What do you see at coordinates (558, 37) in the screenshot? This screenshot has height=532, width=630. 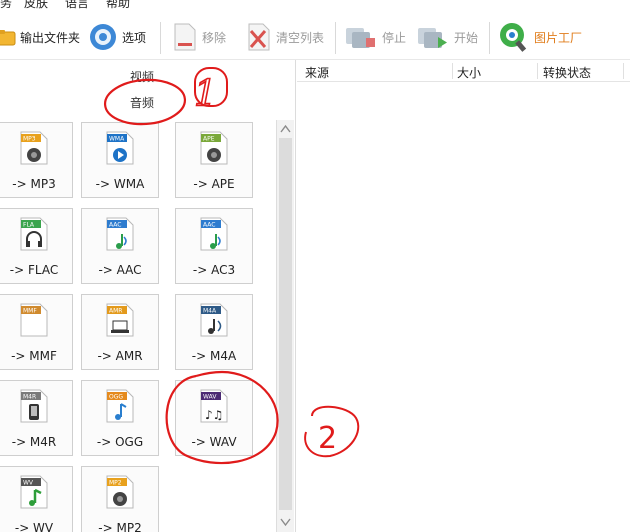 I see `image-factory-label: 图片工厂` at bounding box center [558, 37].